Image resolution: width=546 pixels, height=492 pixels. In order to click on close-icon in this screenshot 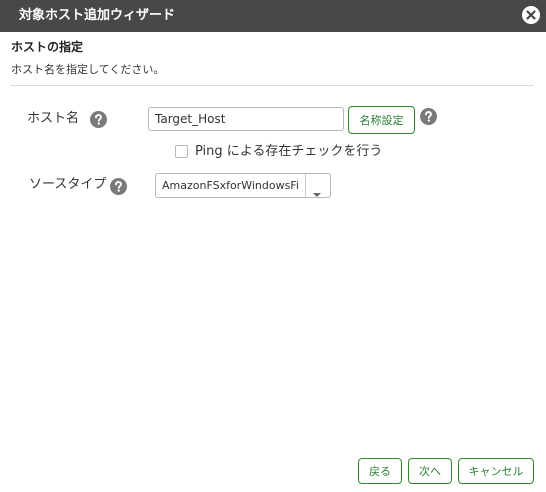, I will do `click(531, 15)`.